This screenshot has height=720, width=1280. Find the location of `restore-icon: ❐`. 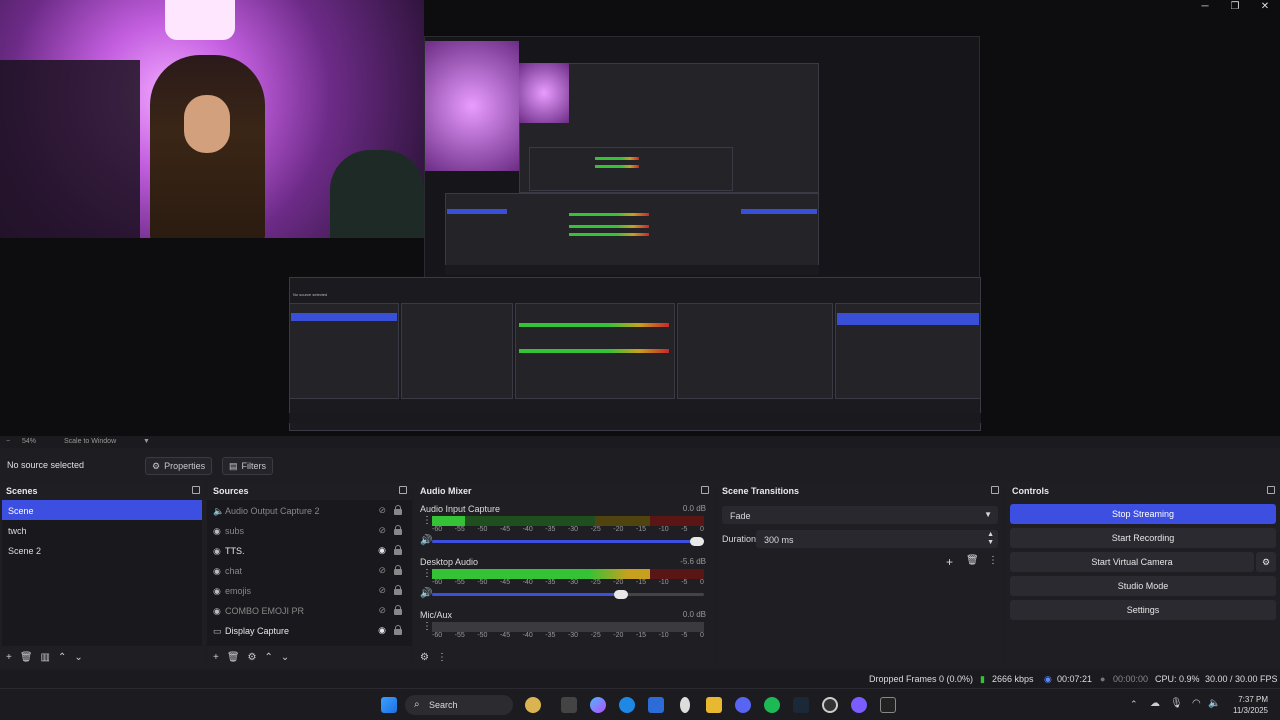

restore-icon: ❐ is located at coordinates (1235, 7).